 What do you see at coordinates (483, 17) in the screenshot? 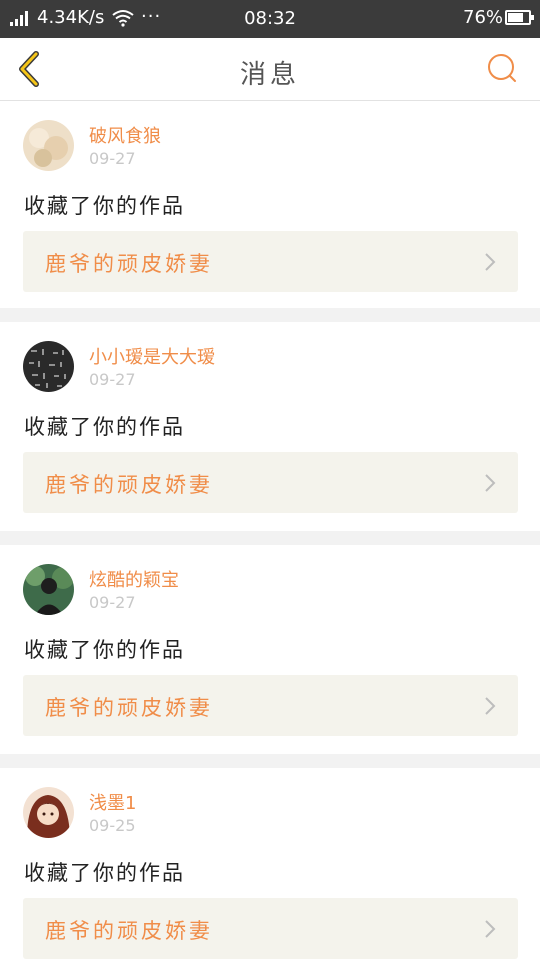
I see `battery-percent: 76%` at bounding box center [483, 17].